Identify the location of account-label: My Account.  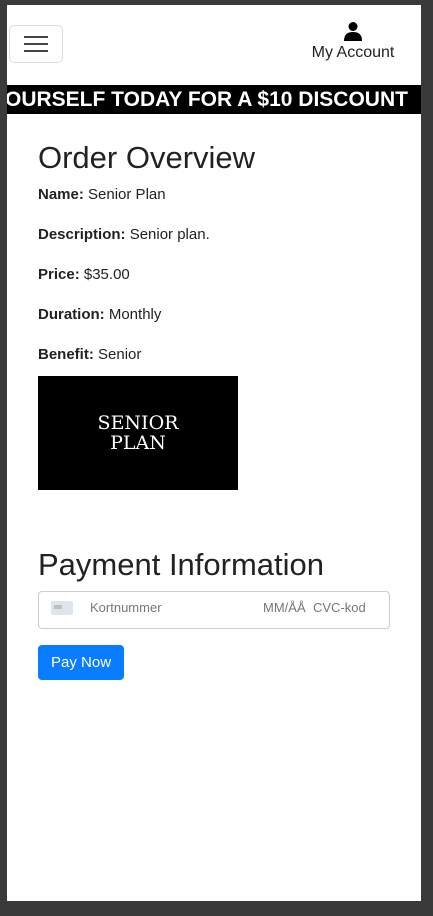
(353, 52).